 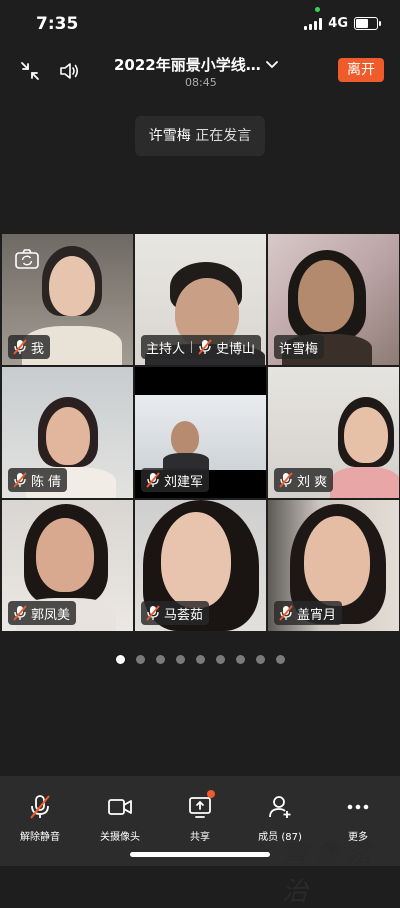 I want to click on participant-name-tag: 马荟茹, so click(x=175, y=613).